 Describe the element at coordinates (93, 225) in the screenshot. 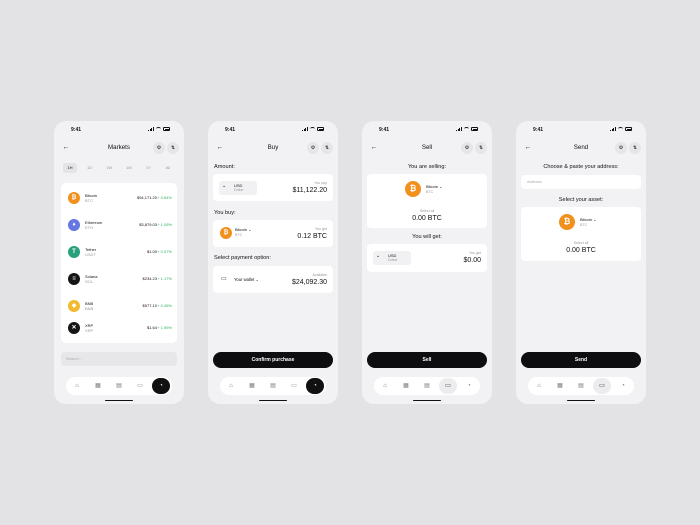

I see `coin-name: Ethereum ETH` at that location.